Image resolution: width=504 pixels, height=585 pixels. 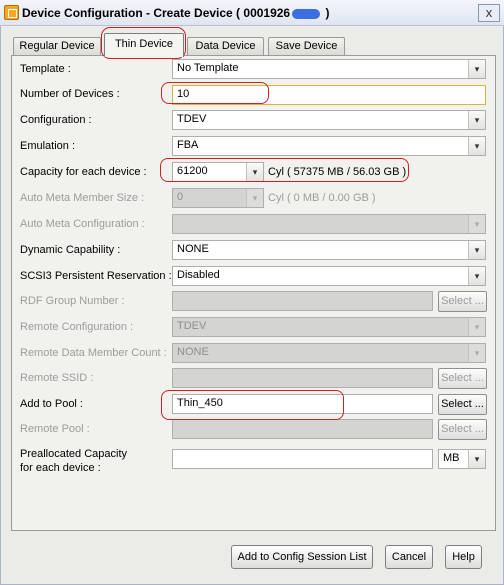 I want to click on rdf-group-input, so click(x=302, y=301).